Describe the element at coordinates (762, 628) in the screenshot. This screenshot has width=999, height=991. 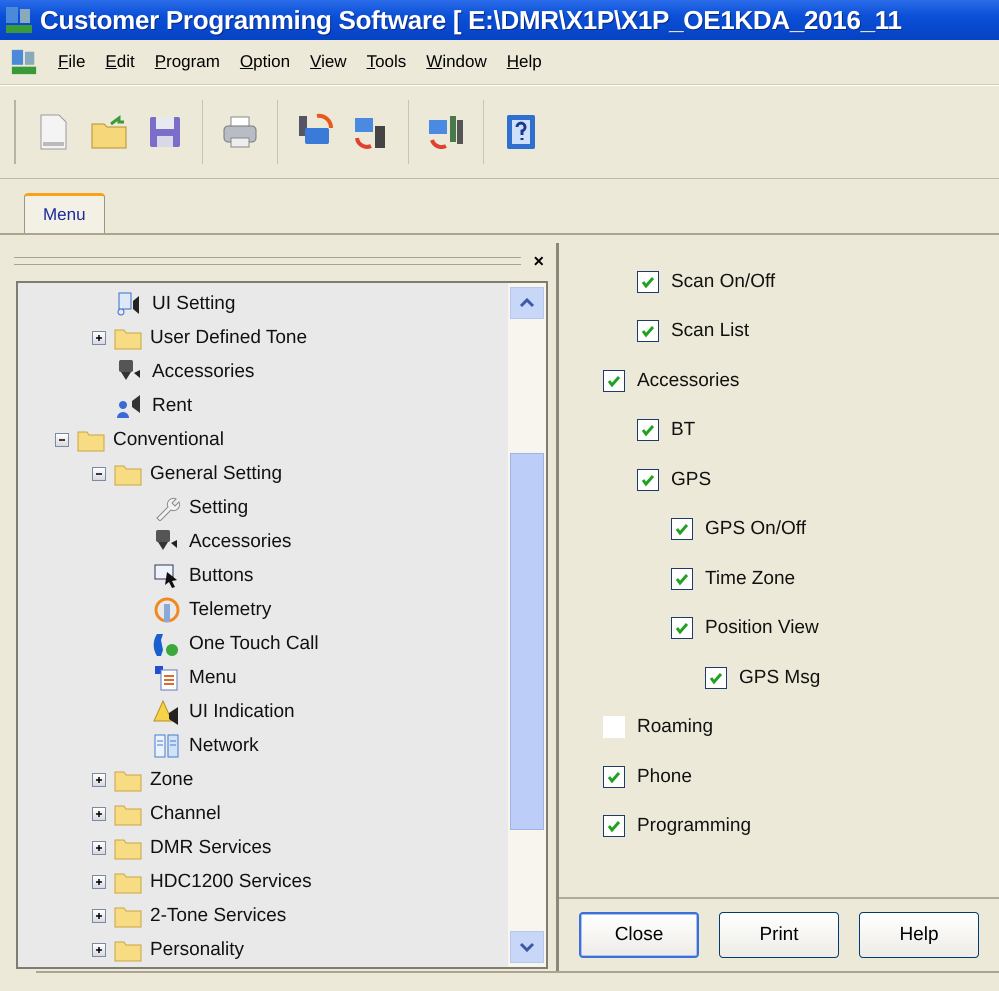
I see `checkbox-label: Position View` at that location.